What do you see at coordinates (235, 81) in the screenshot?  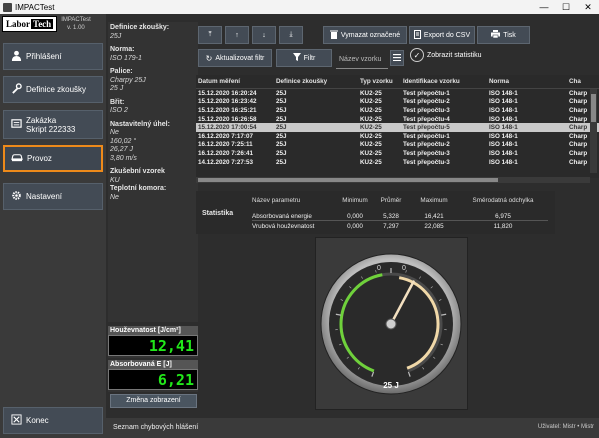 I see `col-datum: Datum měření` at bounding box center [235, 81].